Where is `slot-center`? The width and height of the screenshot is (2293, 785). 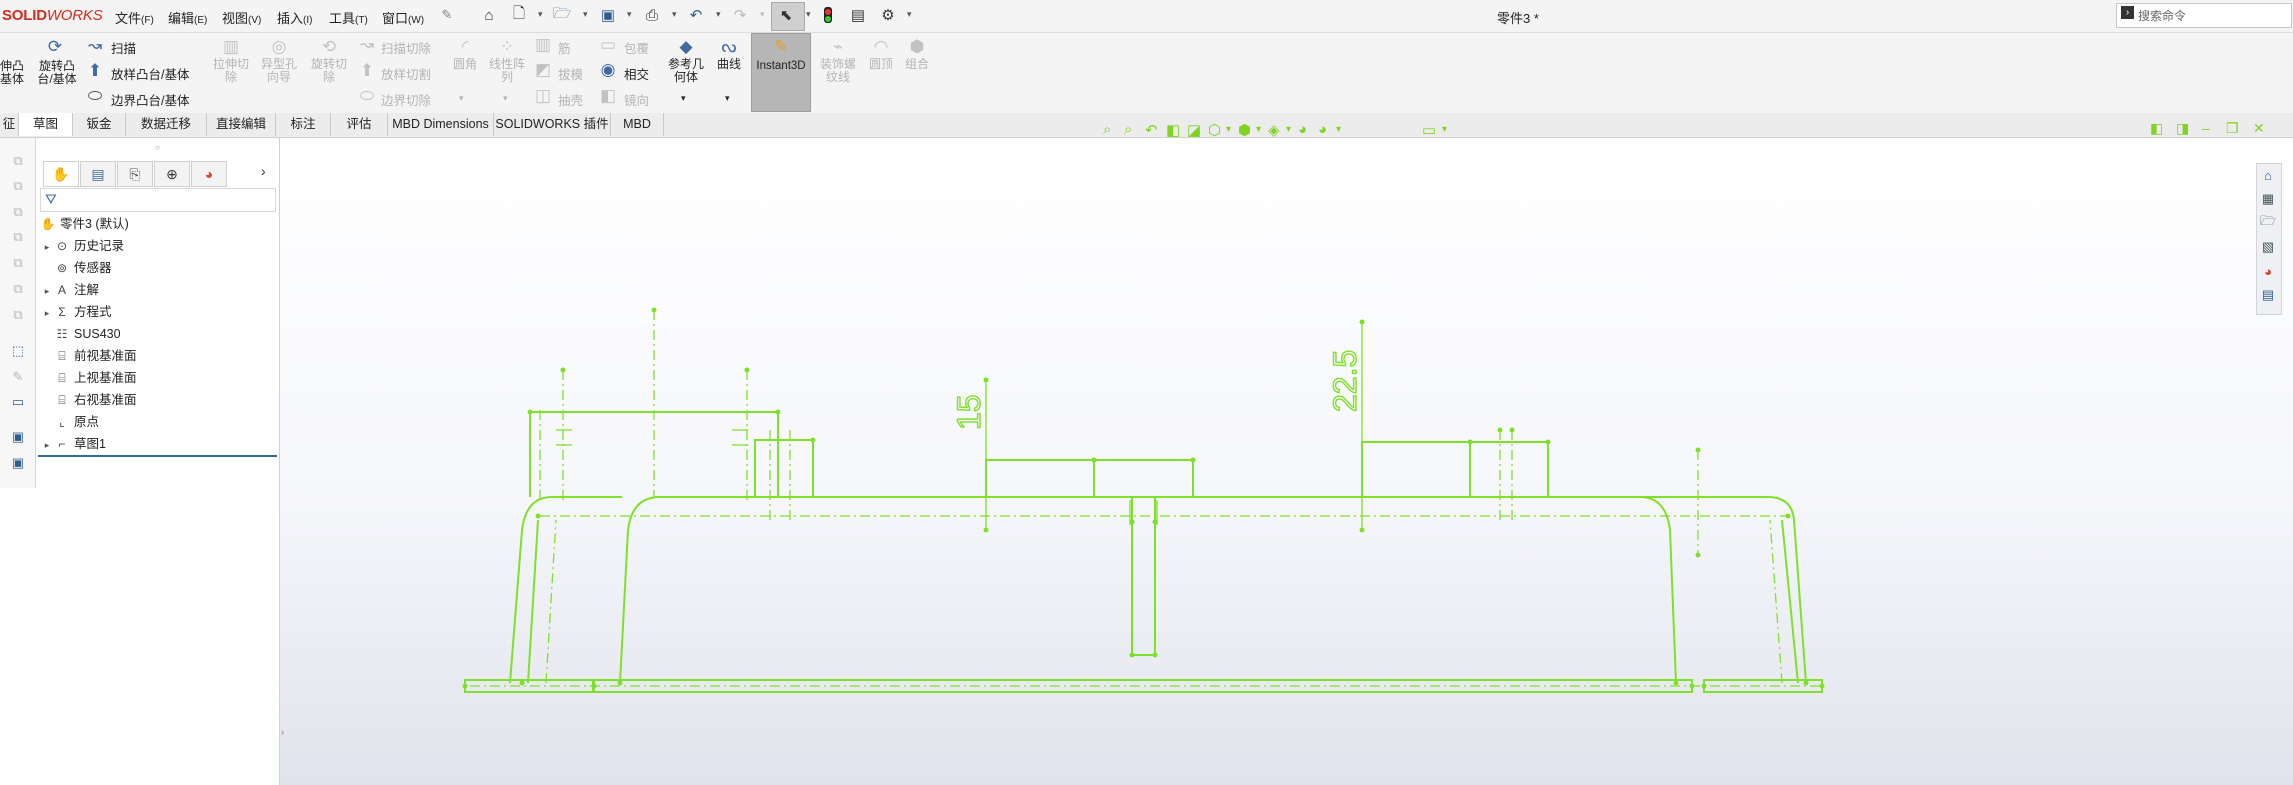 slot-center is located at coordinates (1143, 576).